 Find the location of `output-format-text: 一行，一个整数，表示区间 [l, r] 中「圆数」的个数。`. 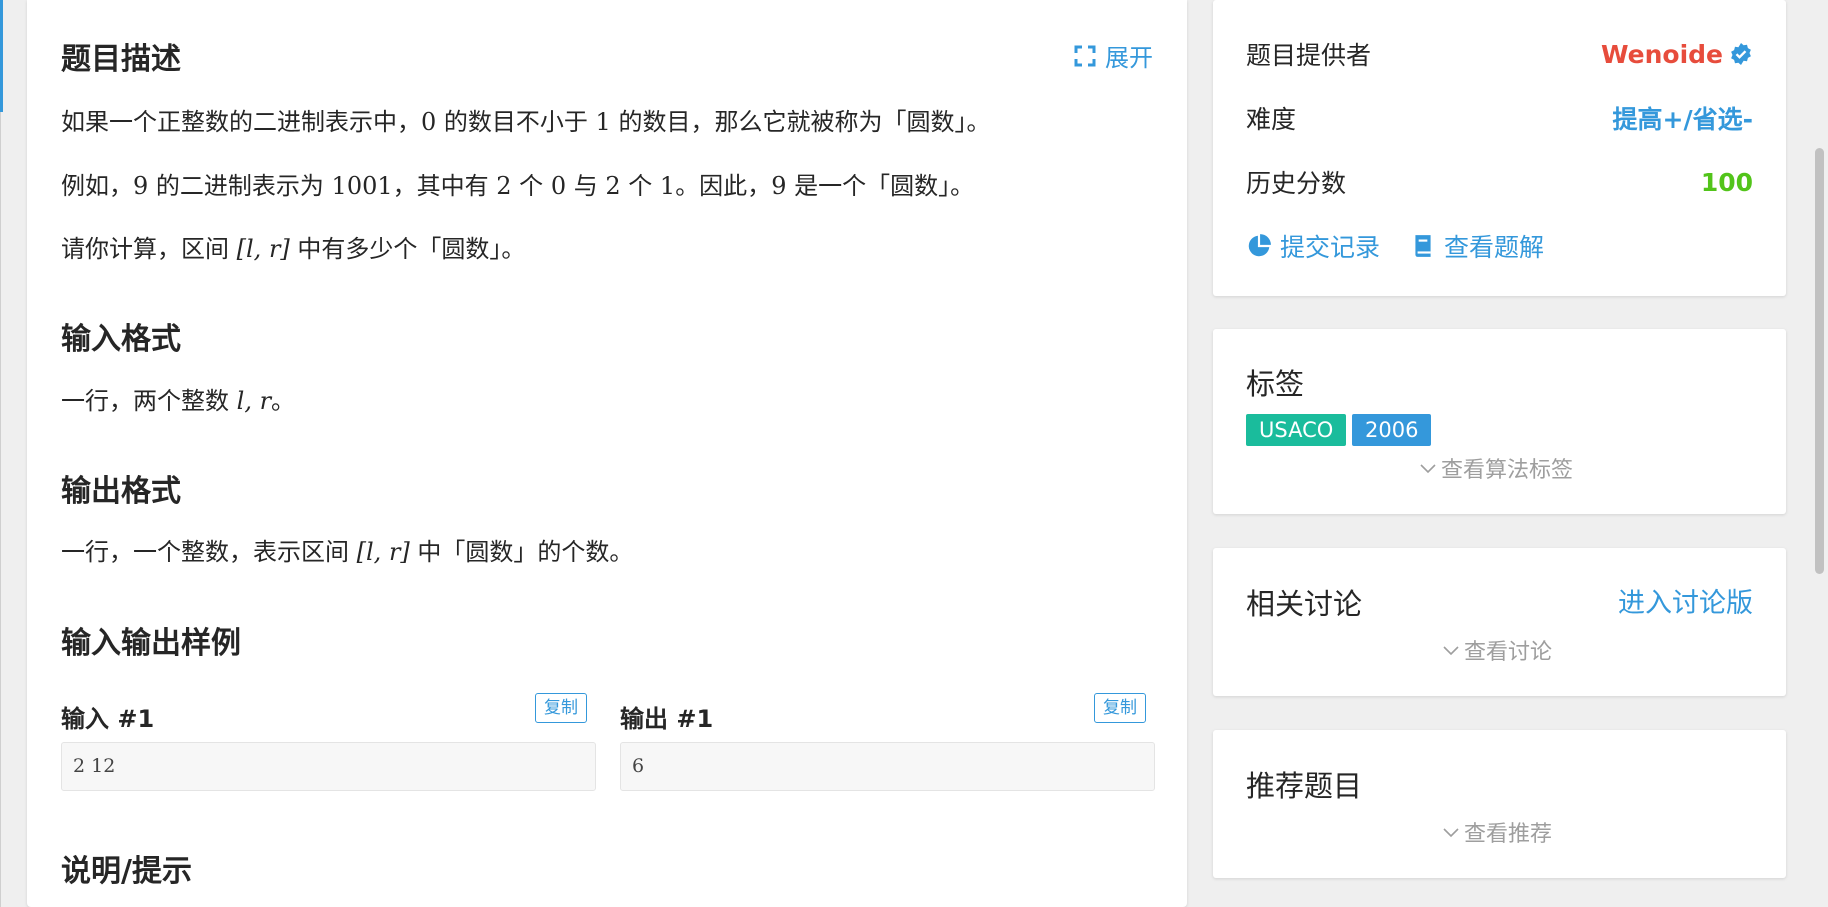

output-format-text: 一行，一个整数，表示区间 [l, r] 中「圆数」的个数。 is located at coordinates (347, 552).